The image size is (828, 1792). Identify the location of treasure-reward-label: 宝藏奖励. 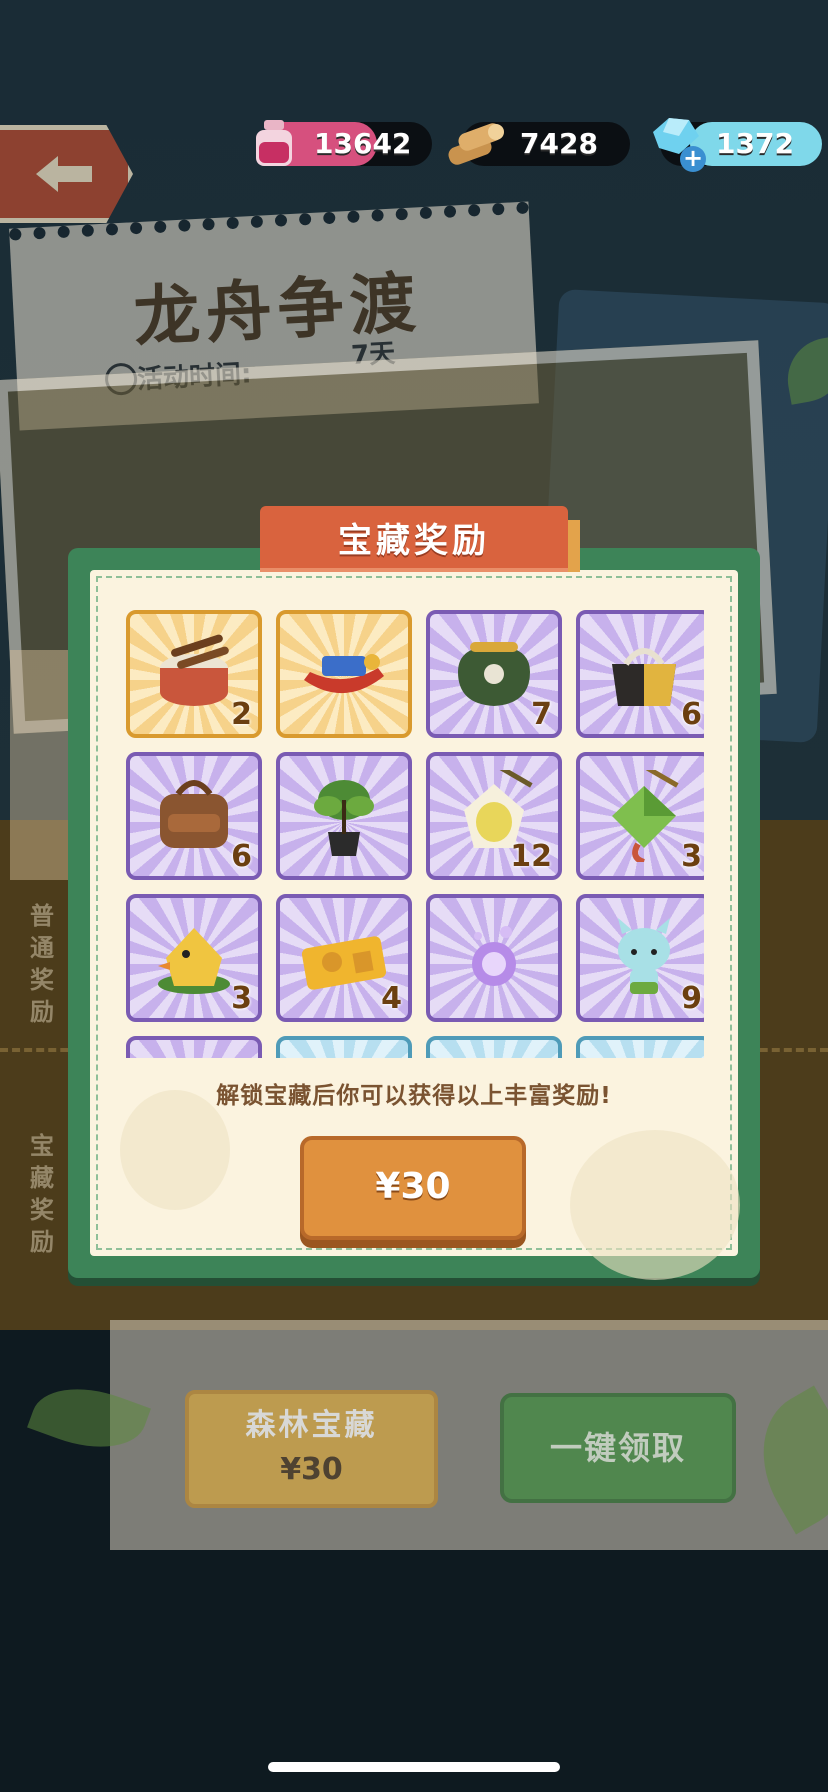
(42, 1194).